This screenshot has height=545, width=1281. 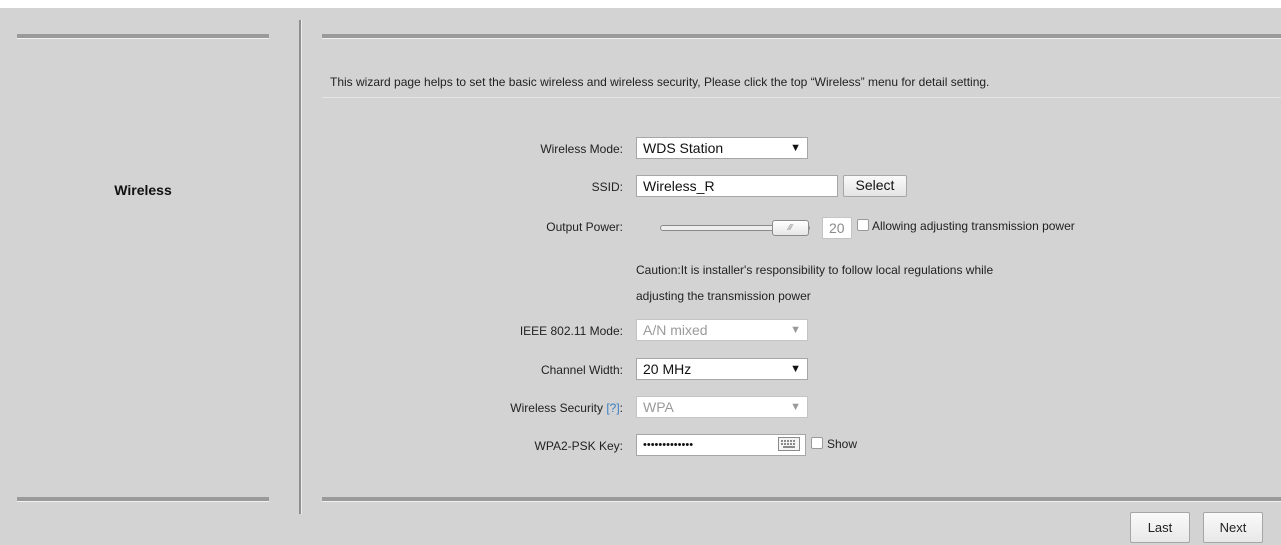 I want to click on show-key-checkbox, so click(x=817, y=443).